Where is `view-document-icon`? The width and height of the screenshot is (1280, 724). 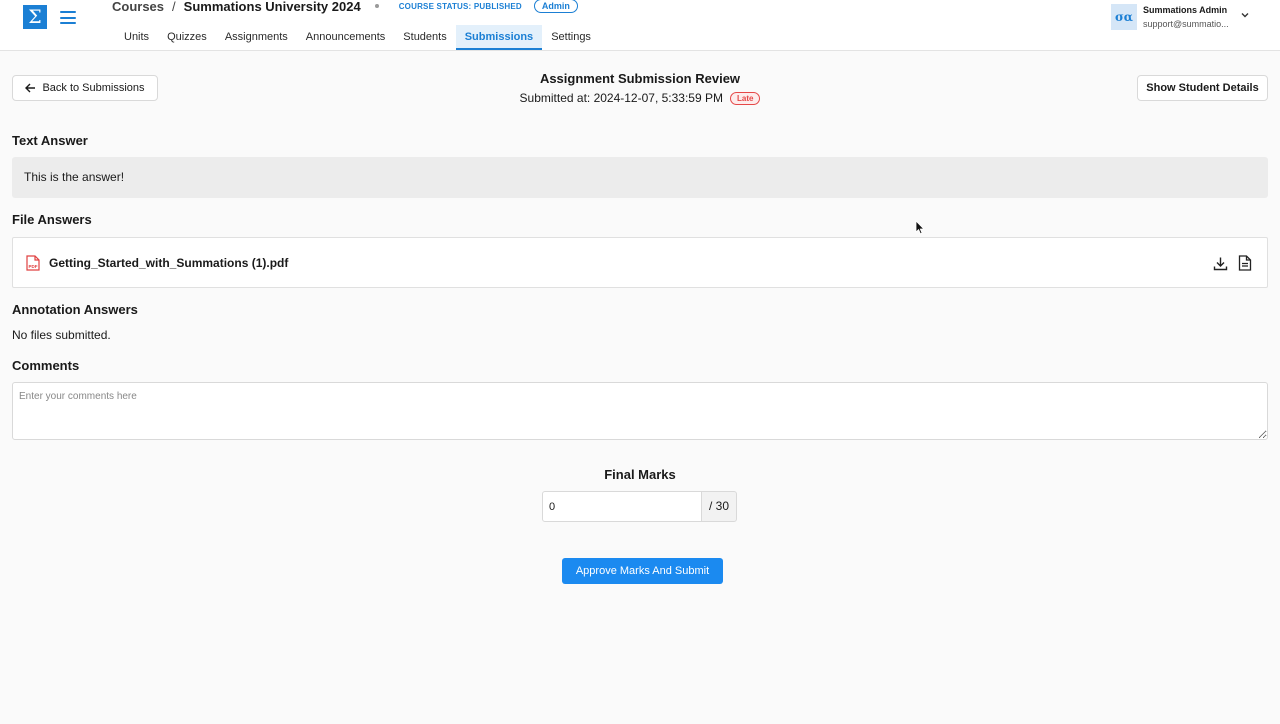 view-document-icon is located at coordinates (1245, 263).